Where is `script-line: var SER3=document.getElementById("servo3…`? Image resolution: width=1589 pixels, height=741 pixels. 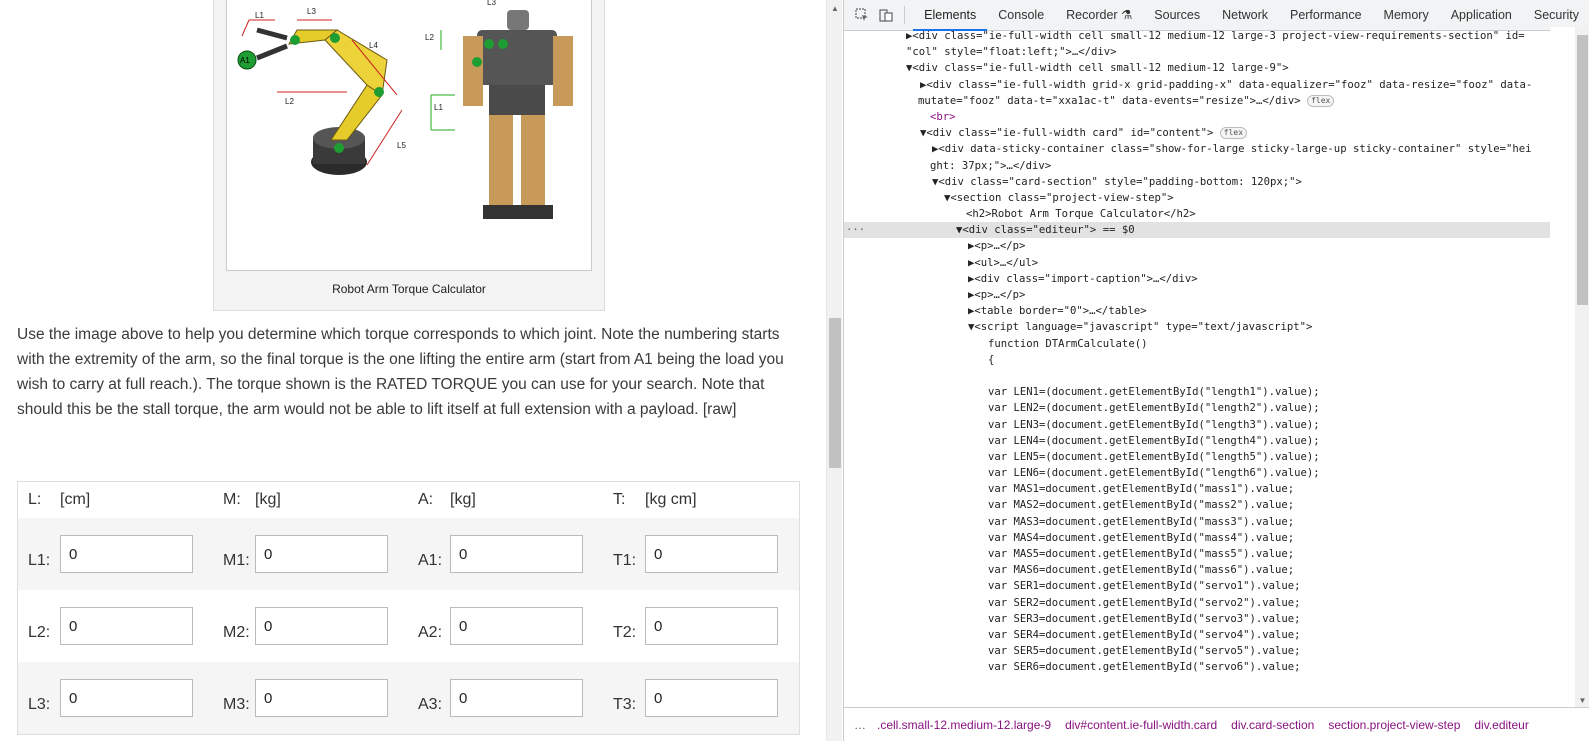 script-line: var SER3=document.getElementById("servo3… is located at coordinates (1144, 618).